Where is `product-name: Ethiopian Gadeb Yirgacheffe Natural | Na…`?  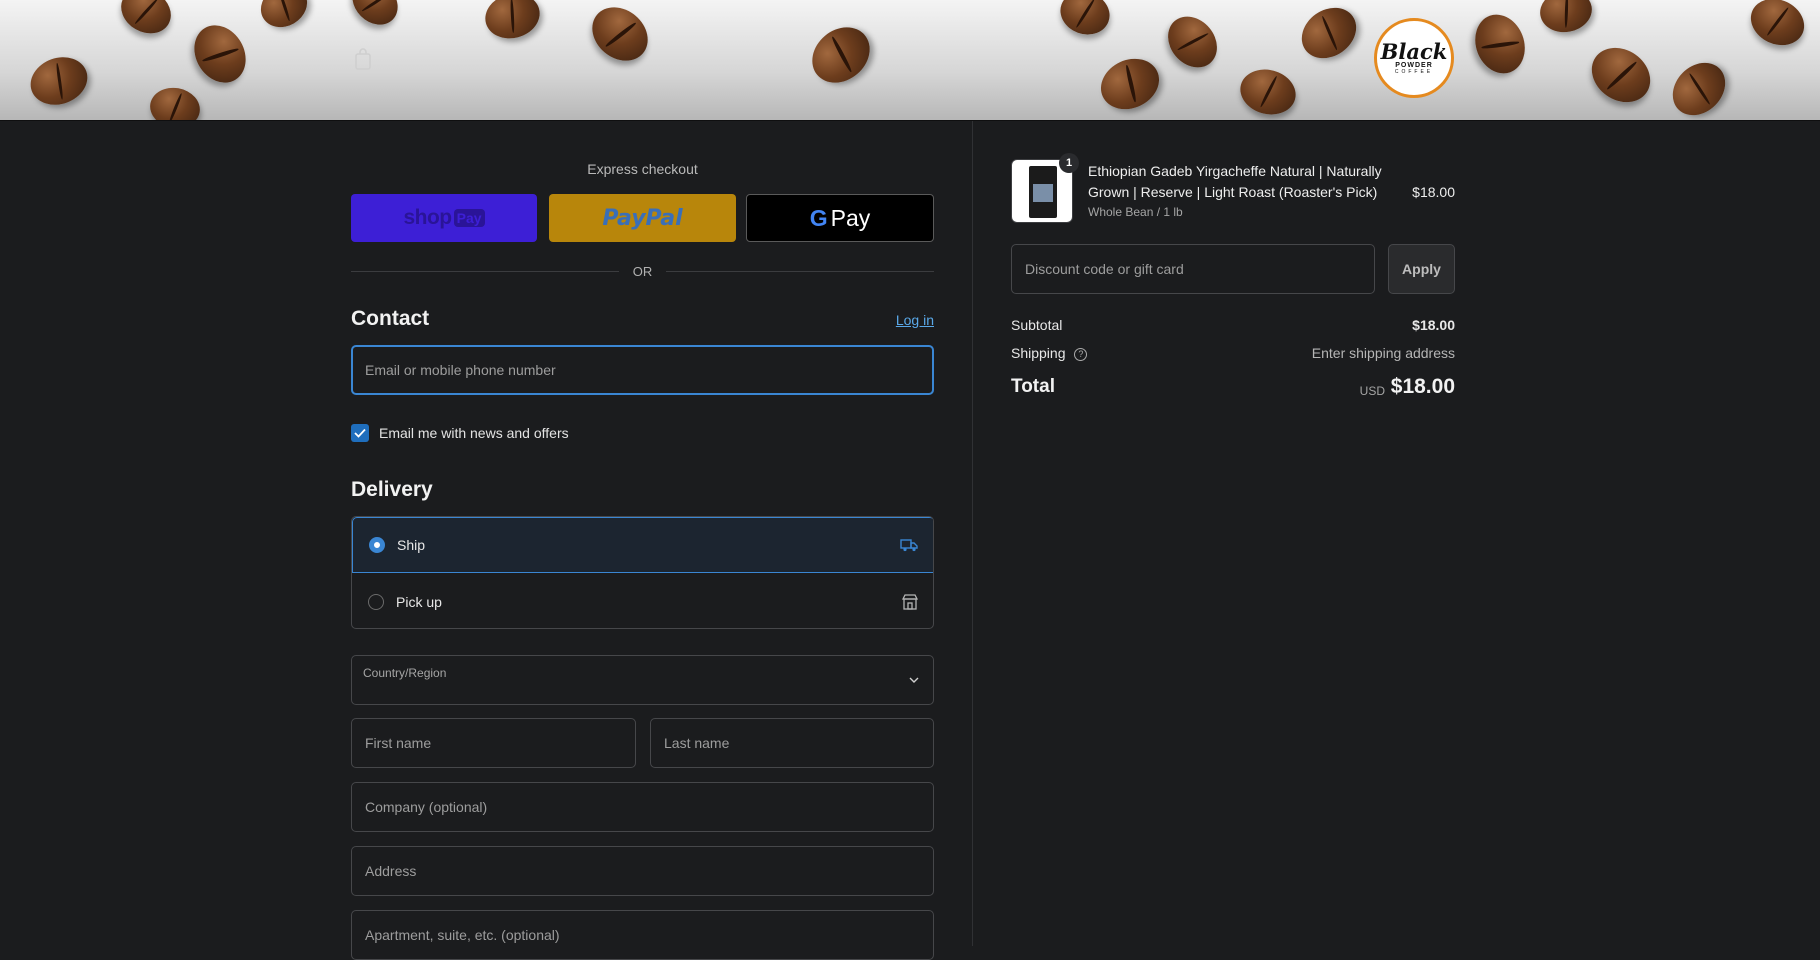 product-name: Ethiopian Gadeb Yirgacheffe Natural | Na… is located at coordinates (1235, 181).